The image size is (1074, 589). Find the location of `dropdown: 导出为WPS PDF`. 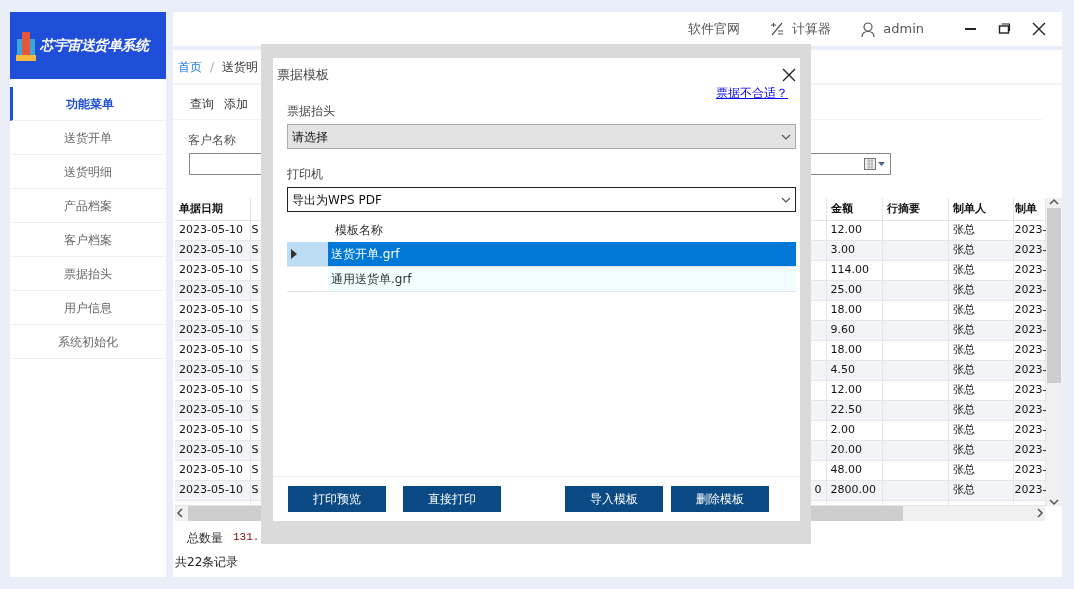

dropdown: 导出为WPS PDF is located at coordinates (541, 199).